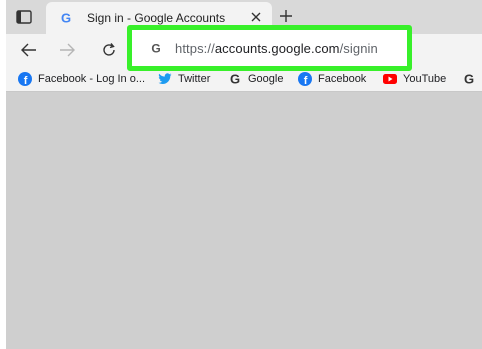 The image size is (482, 349). I want to click on close-tab-icon, so click(256, 17).